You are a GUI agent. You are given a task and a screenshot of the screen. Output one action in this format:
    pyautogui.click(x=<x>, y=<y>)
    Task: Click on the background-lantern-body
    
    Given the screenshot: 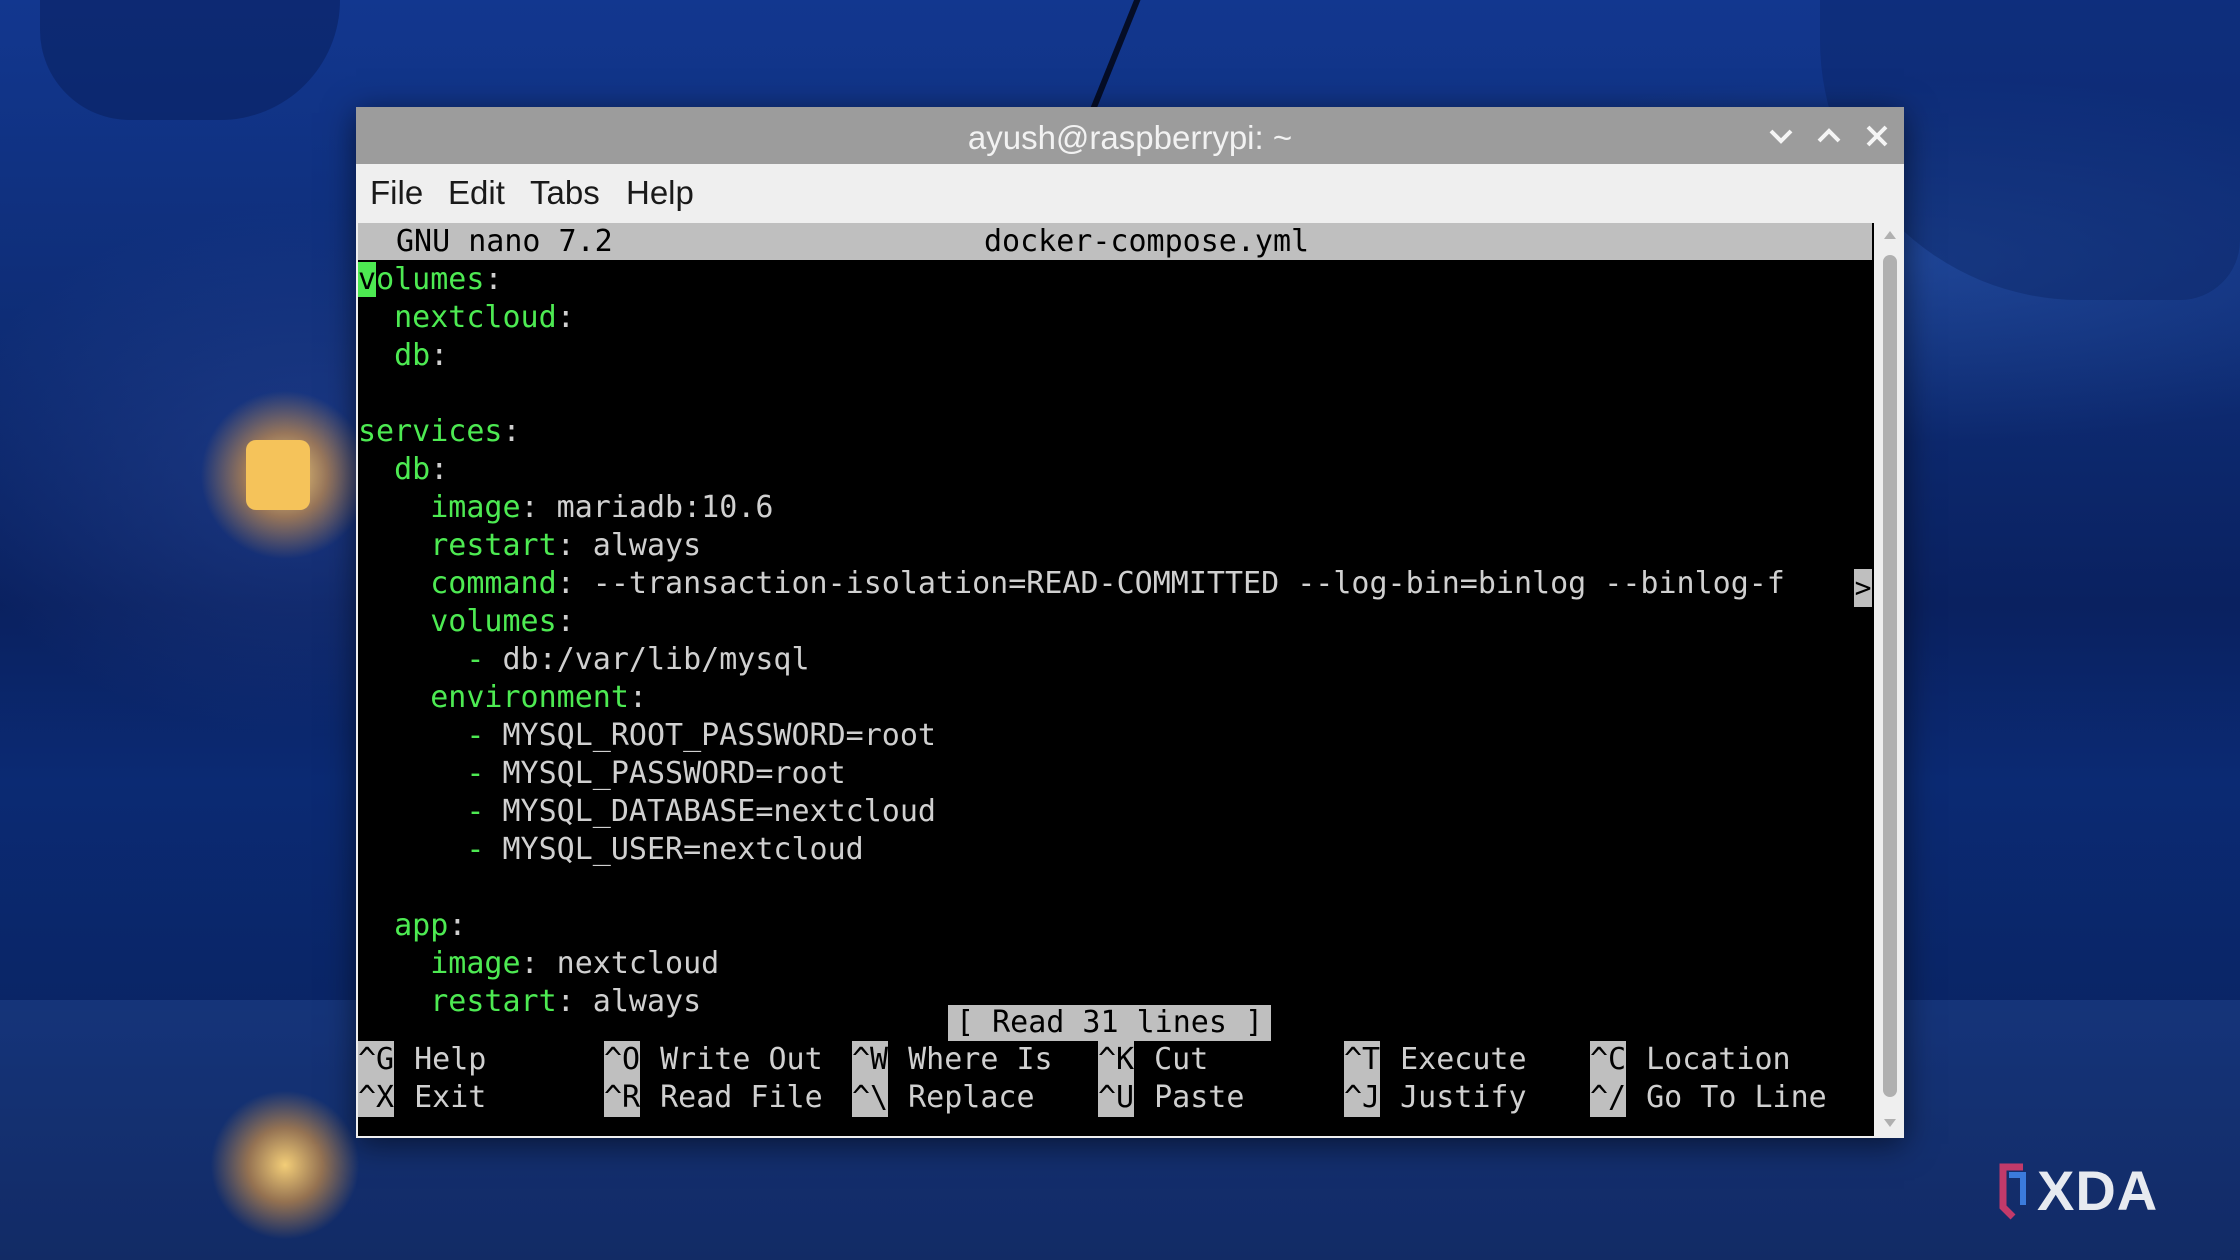 What is the action you would take?
    pyautogui.click(x=278, y=475)
    